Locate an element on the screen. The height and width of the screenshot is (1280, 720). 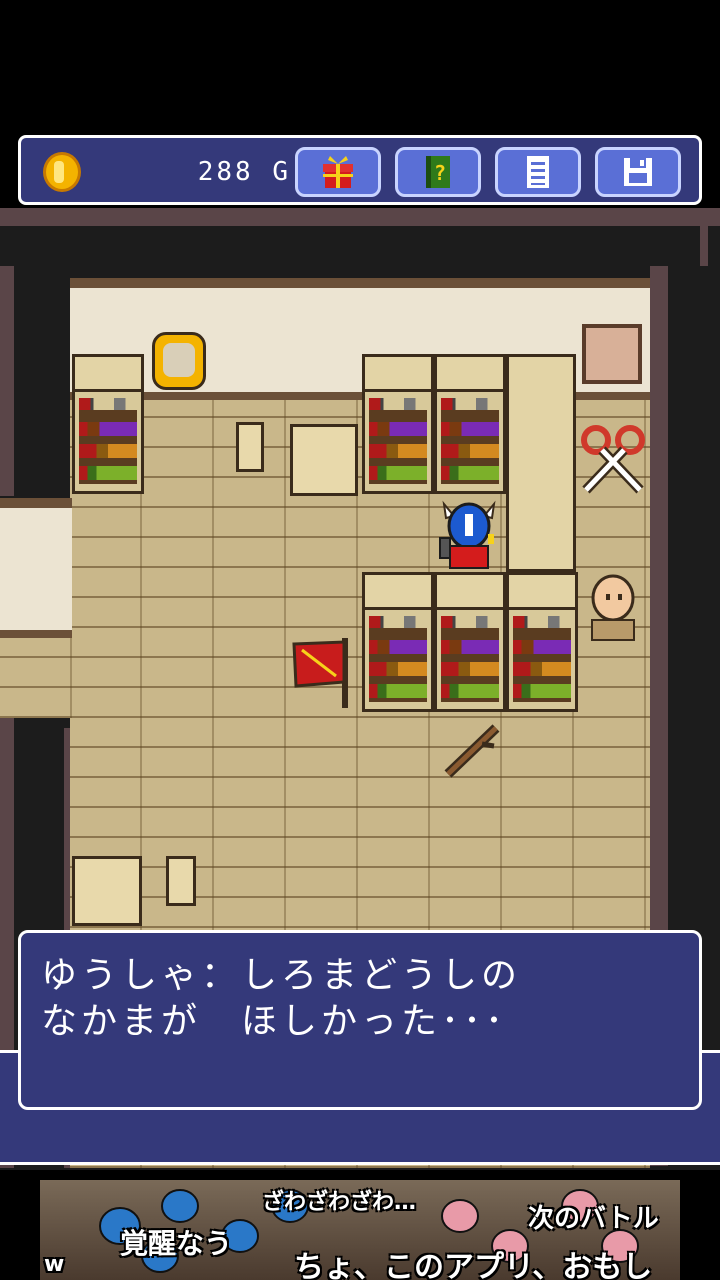
gold-counter: 288 G is located at coordinates (226, 172).